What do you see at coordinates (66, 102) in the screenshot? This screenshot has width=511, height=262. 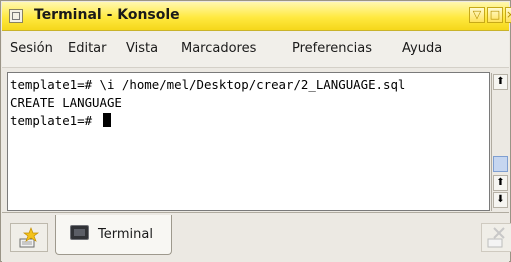 I see `terminal-line: CREATE LANGUAGE` at bounding box center [66, 102].